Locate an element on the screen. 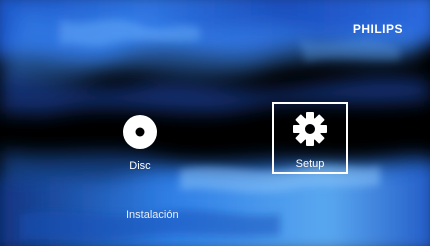 The image size is (430, 246). disc-icon is located at coordinates (140, 132).